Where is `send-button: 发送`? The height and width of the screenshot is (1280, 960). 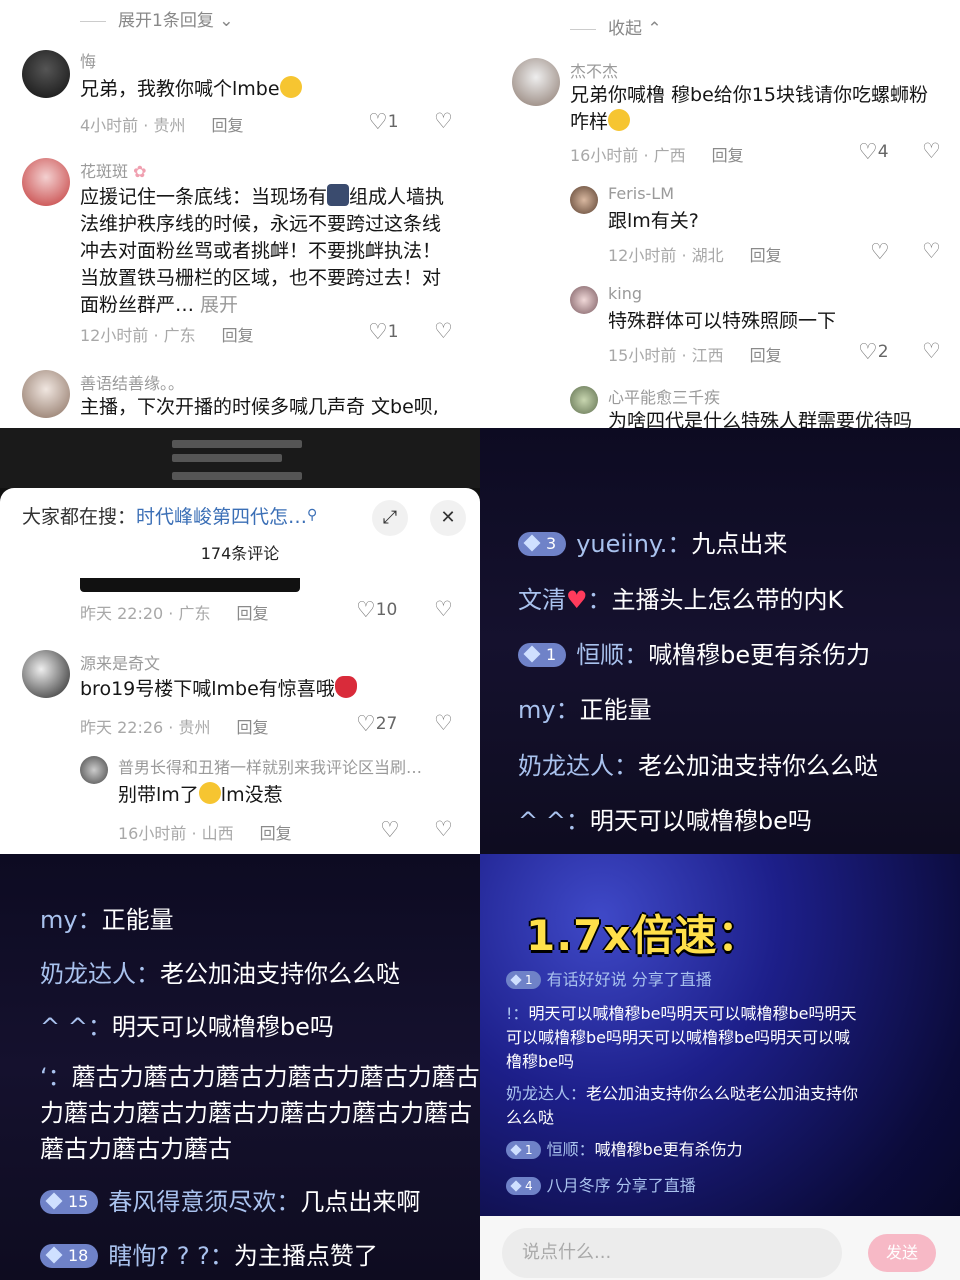
send-button: 发送 is located at coordinates (902, 1253).